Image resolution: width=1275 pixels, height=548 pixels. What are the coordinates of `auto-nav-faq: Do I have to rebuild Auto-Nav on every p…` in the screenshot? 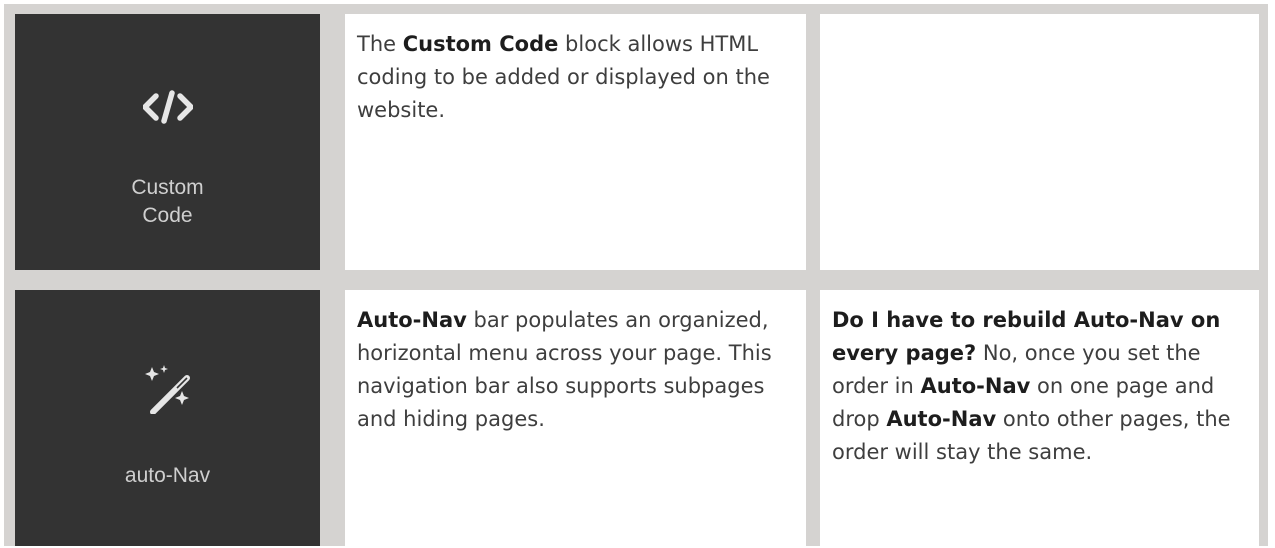 It's located at (1038, 386).